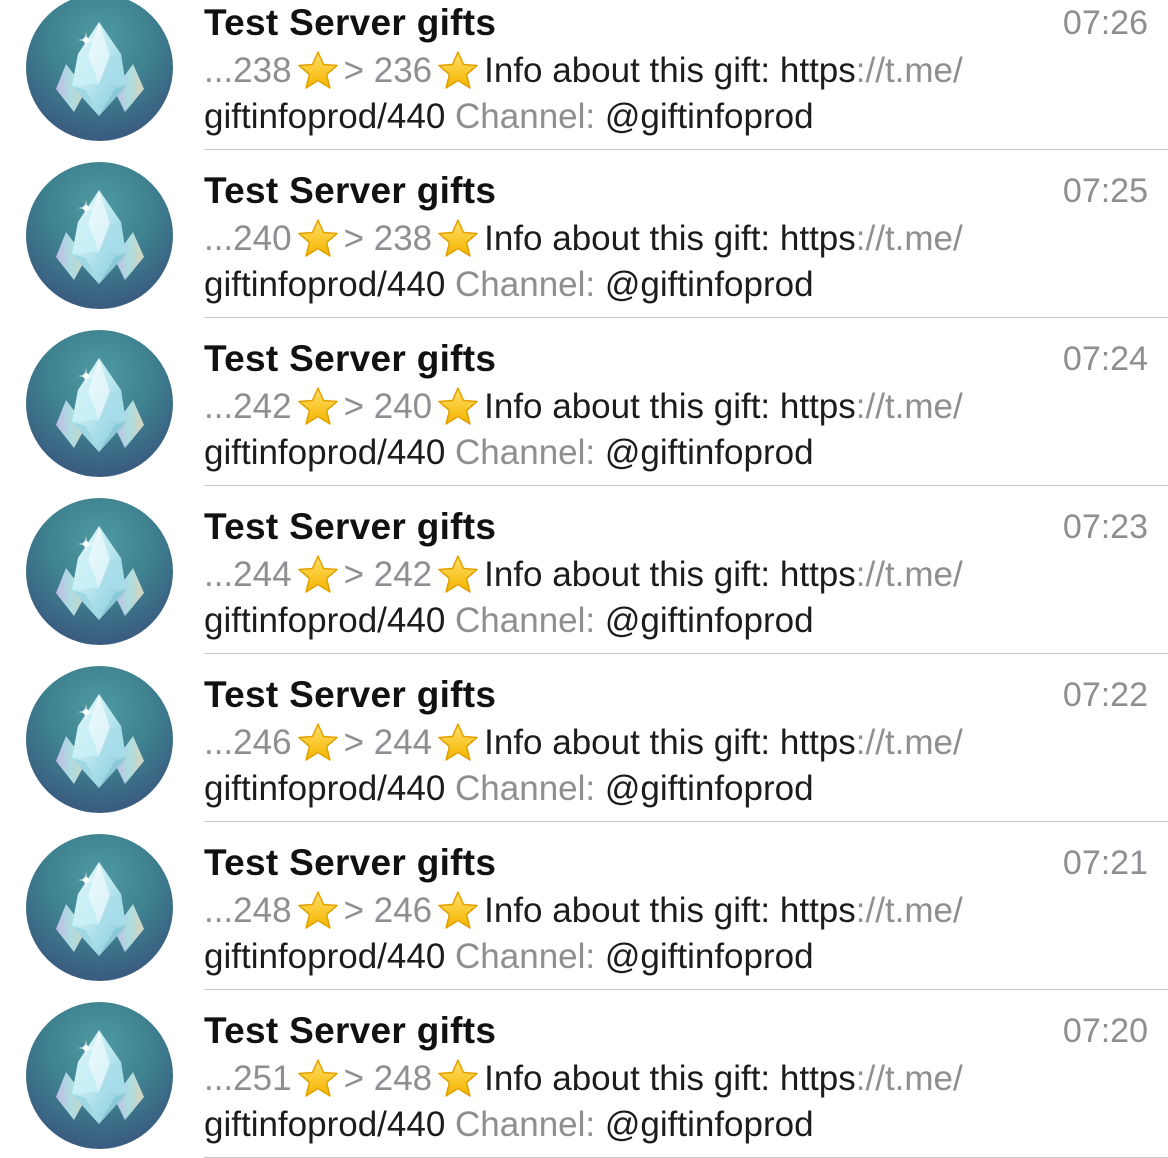 This screenshot has height=1158, width=1168. Describe the element at coordinates (388, 238) in the screenshot. I see `new-price: > 238` at that location.